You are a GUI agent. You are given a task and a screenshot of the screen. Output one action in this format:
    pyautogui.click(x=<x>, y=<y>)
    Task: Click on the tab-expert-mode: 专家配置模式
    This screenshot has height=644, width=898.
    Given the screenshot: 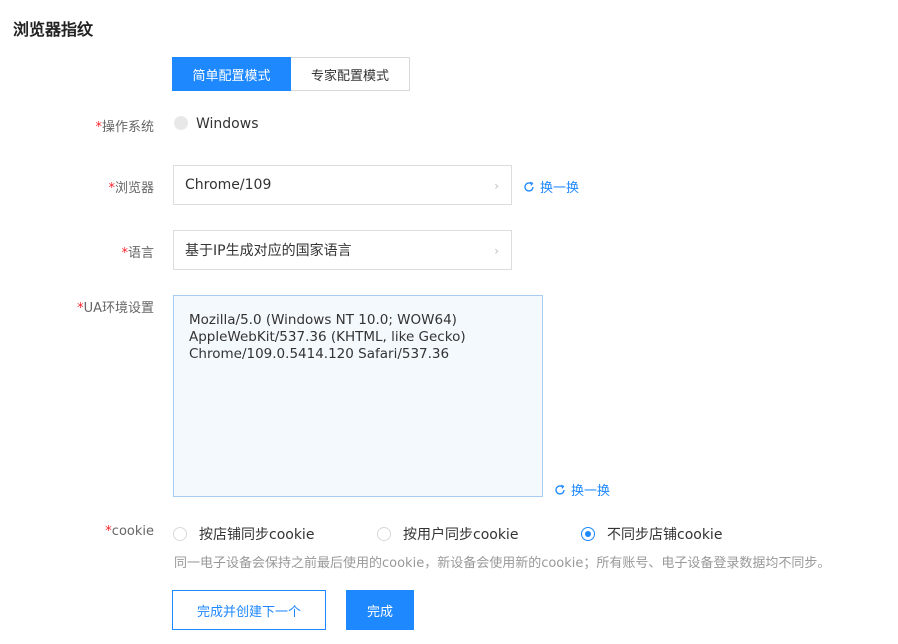 What is the action you would take?
    pyautogui.click(x=350, y=74)
    